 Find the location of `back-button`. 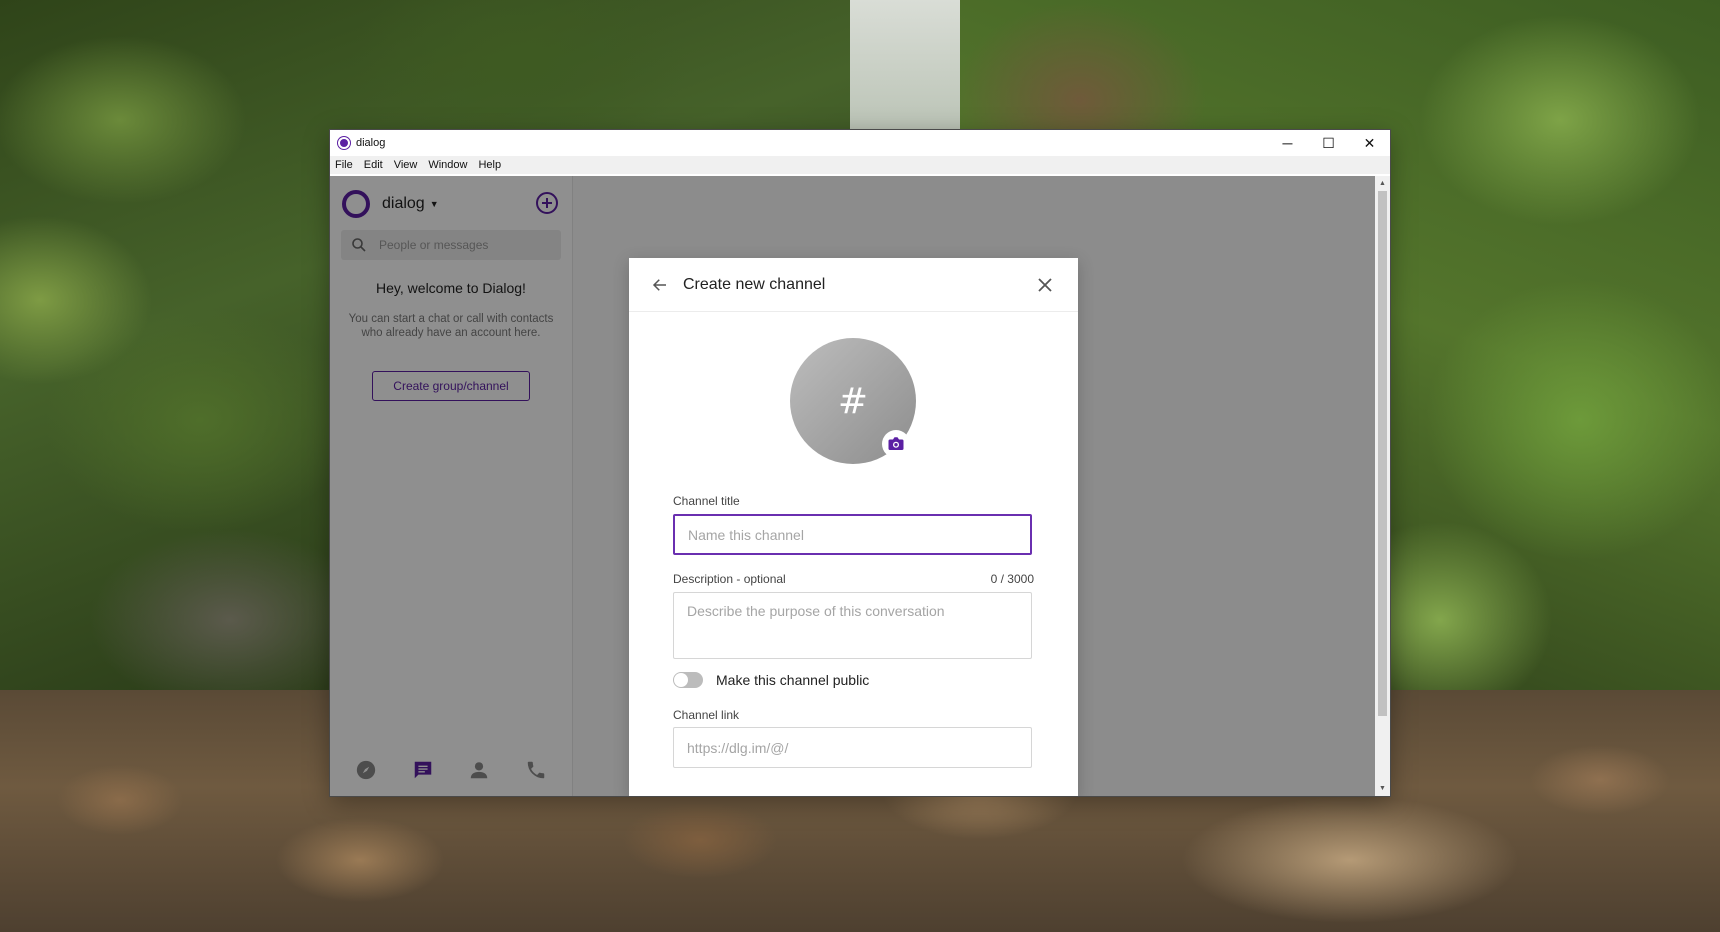

back-button is located at coordinates (660, 285).